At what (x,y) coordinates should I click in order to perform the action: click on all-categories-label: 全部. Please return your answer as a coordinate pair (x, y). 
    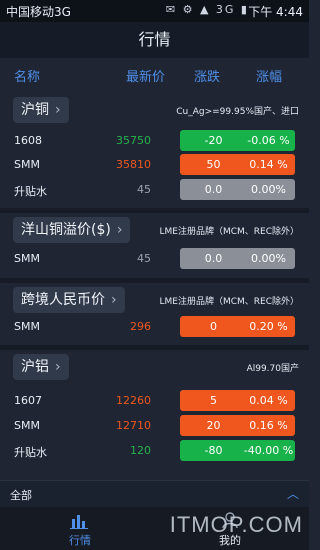
    Looking at the image, I should click on (21, 495).